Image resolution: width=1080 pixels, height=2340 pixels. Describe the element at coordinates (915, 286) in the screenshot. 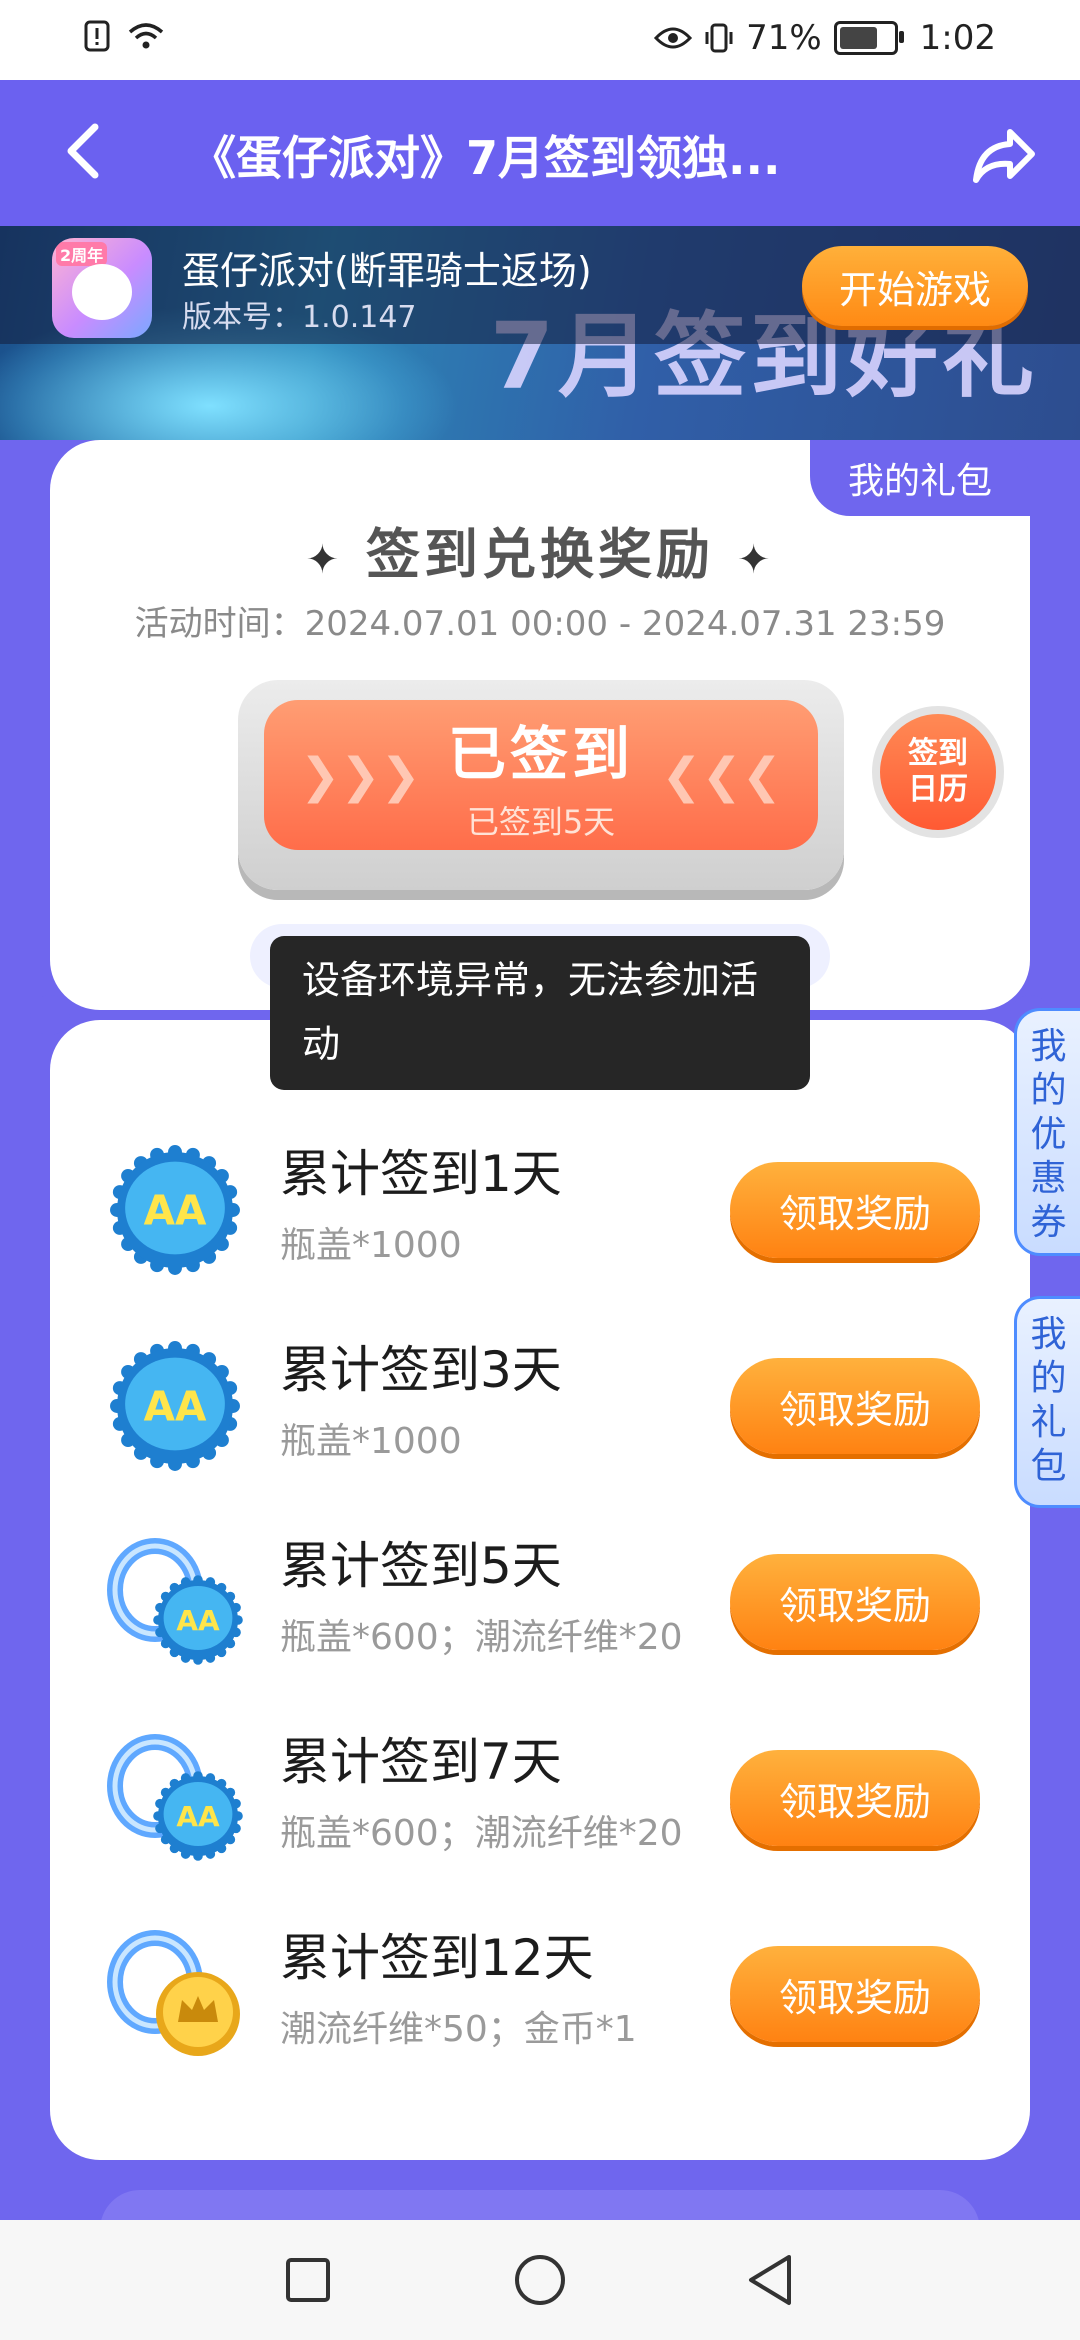

I see `start-game-button: 开始游戏` at that location.